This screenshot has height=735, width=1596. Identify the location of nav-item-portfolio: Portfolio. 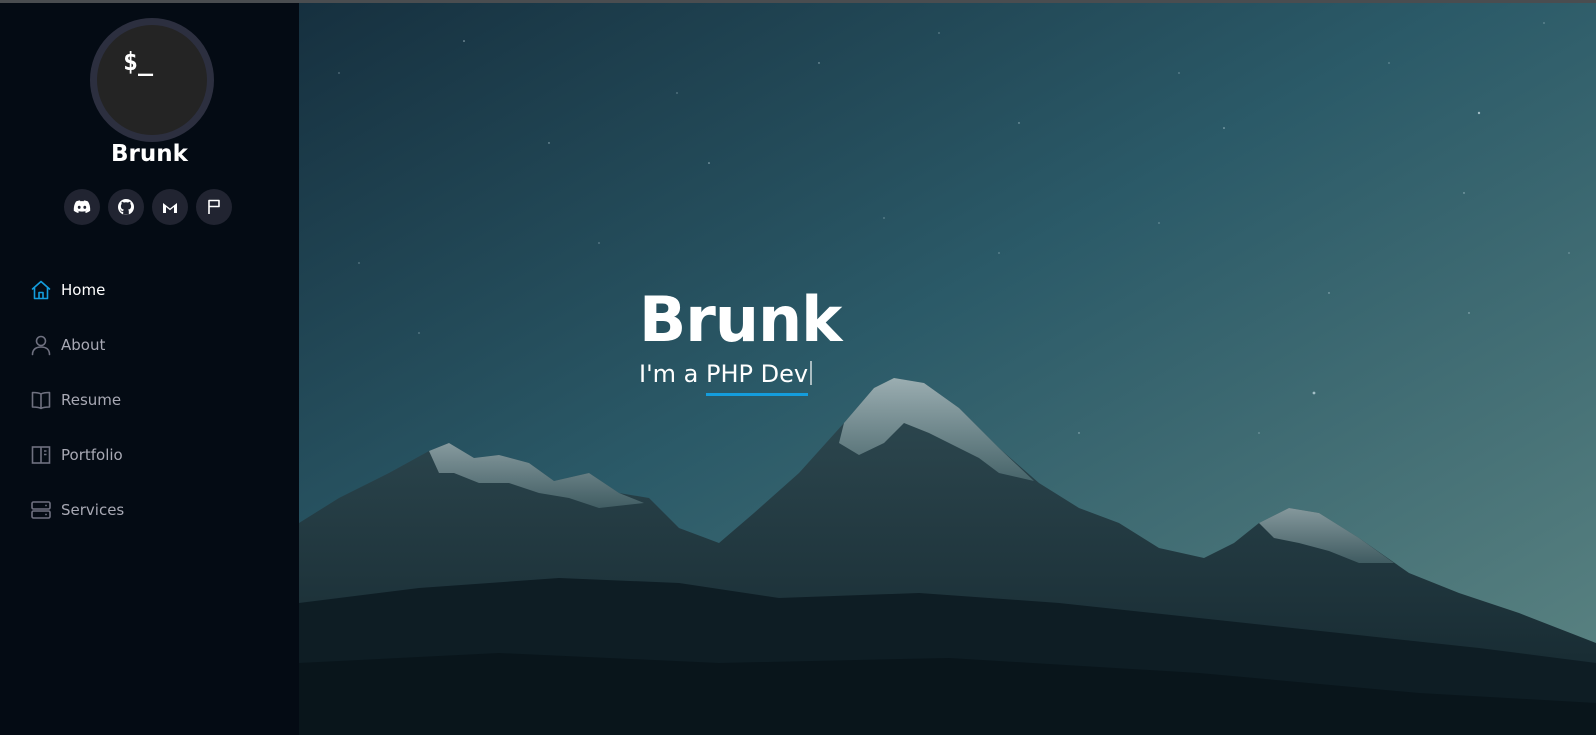
(77, 454).